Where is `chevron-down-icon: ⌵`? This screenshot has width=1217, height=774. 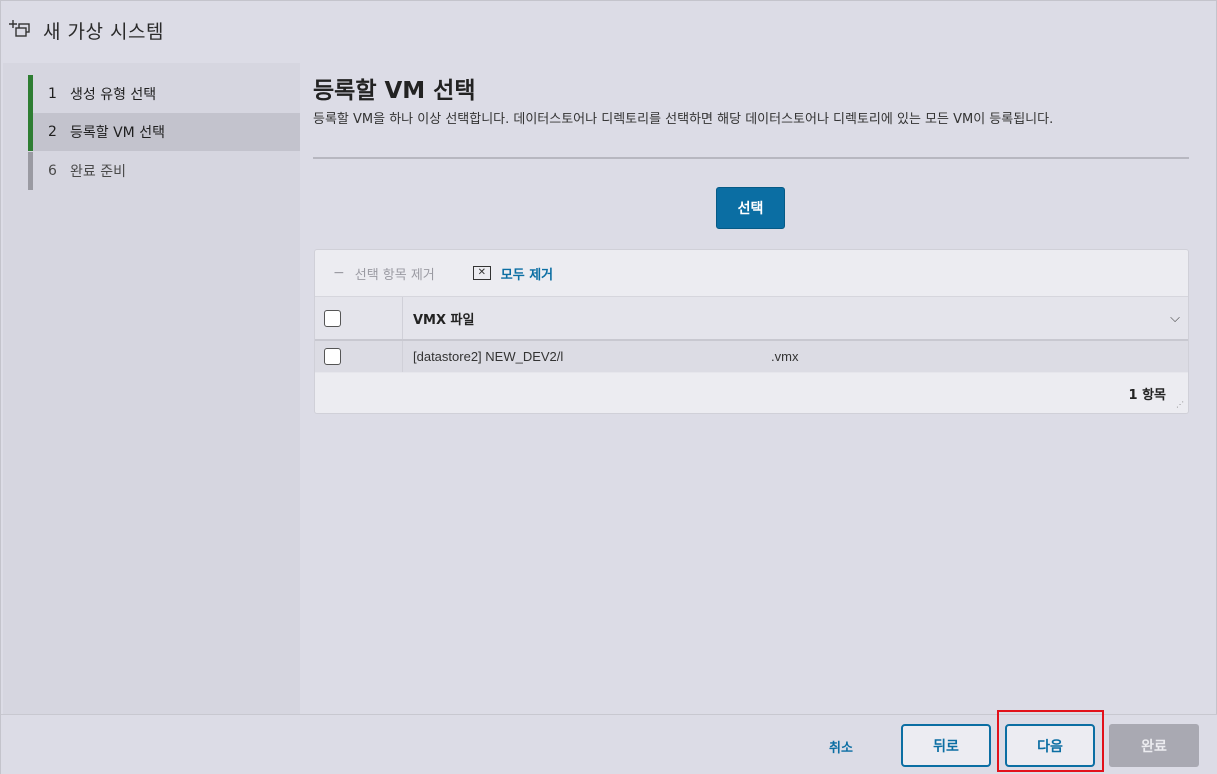 chevron-down-icon: ⌵ is located at coordinates (1175, 318).